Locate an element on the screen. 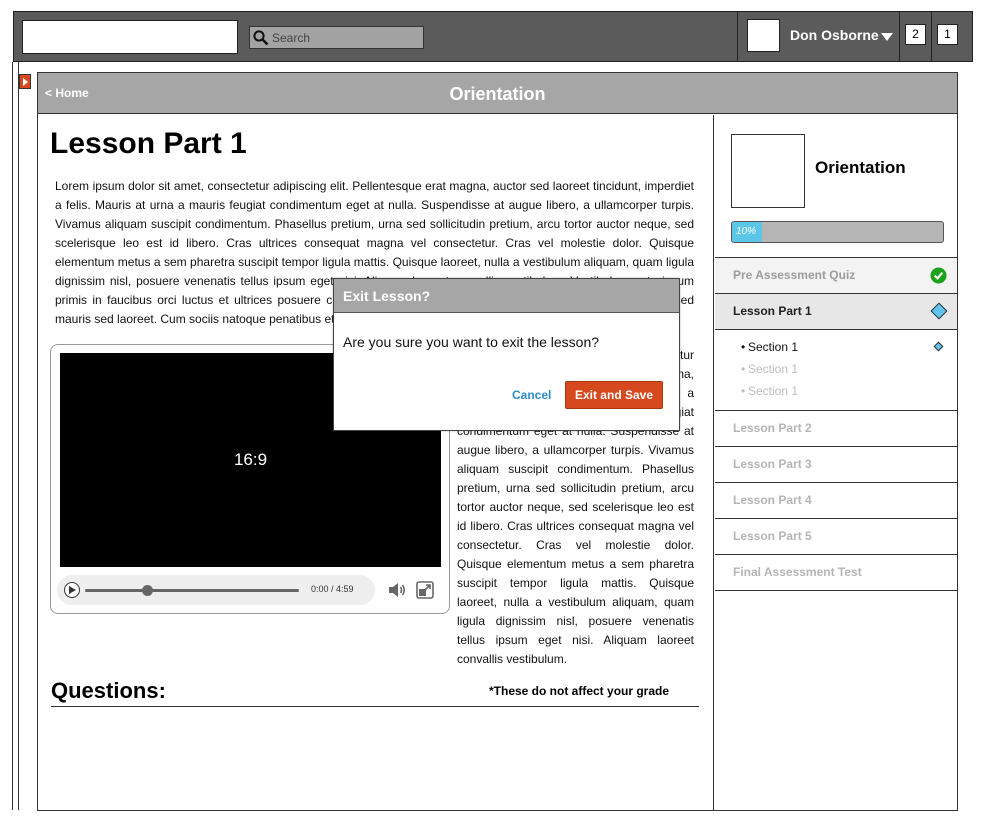  menu-item-lesson-part-3: Lesson Part 3 is located at coordinates (836, 465).